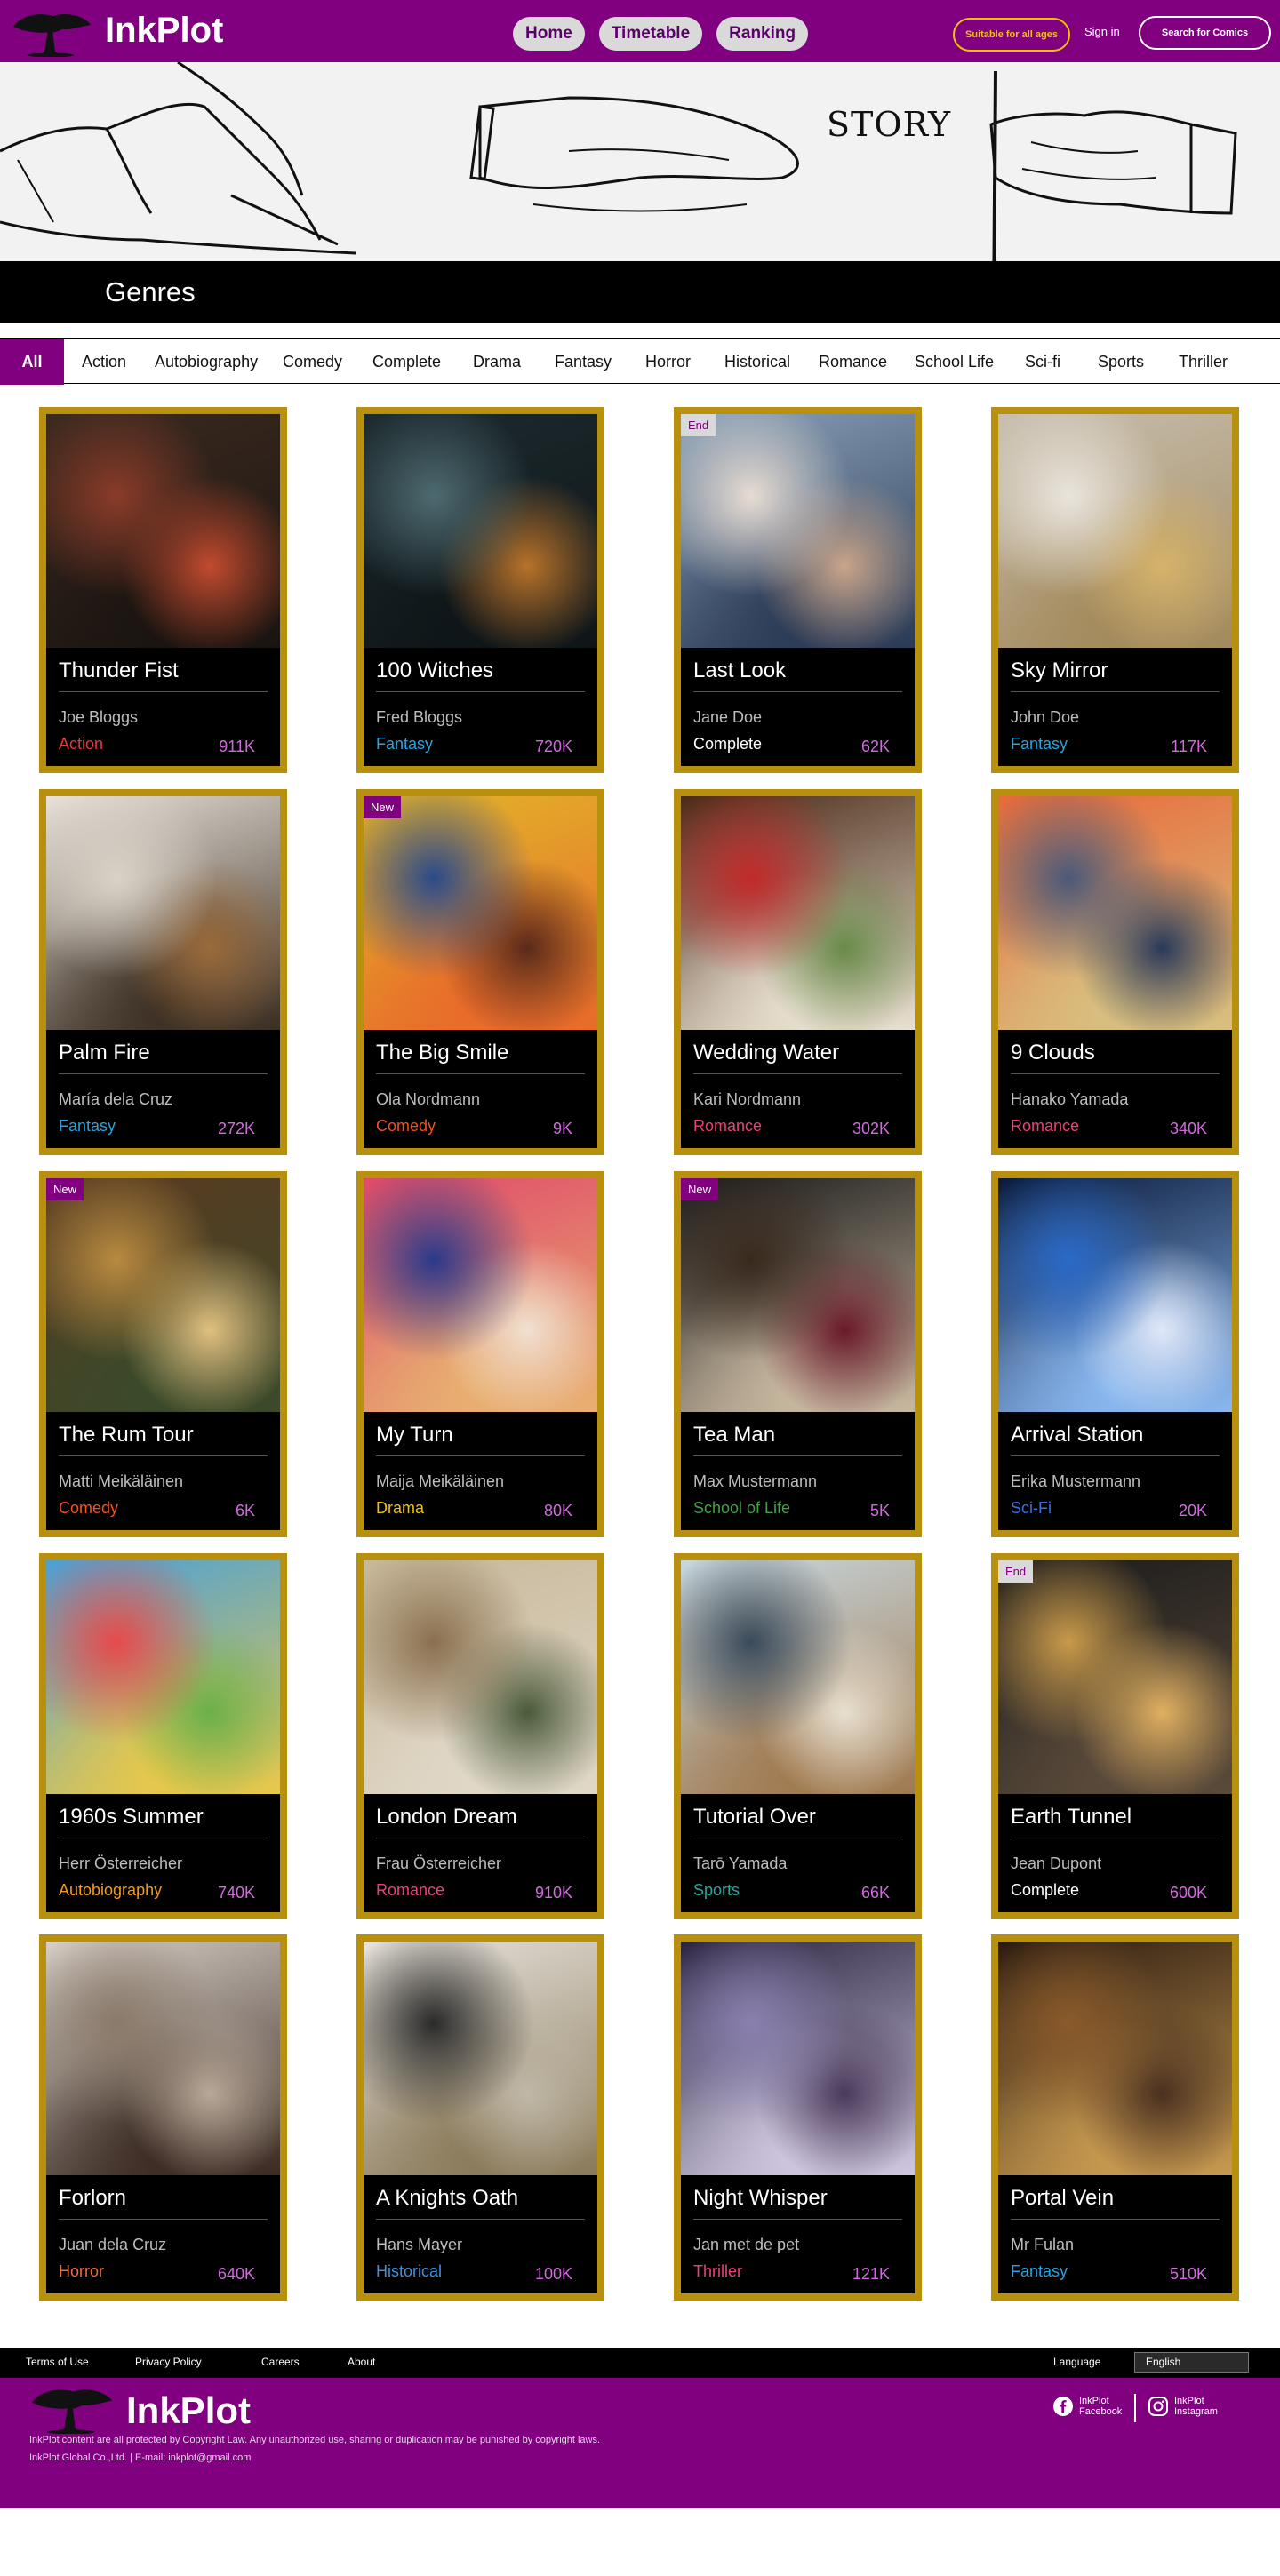 The height and width of the screenshot is (2576, 1280). Describe the element at coordinates (1102, 32) in the screenshot. I see `sign-in-link: Sign in` at that location.